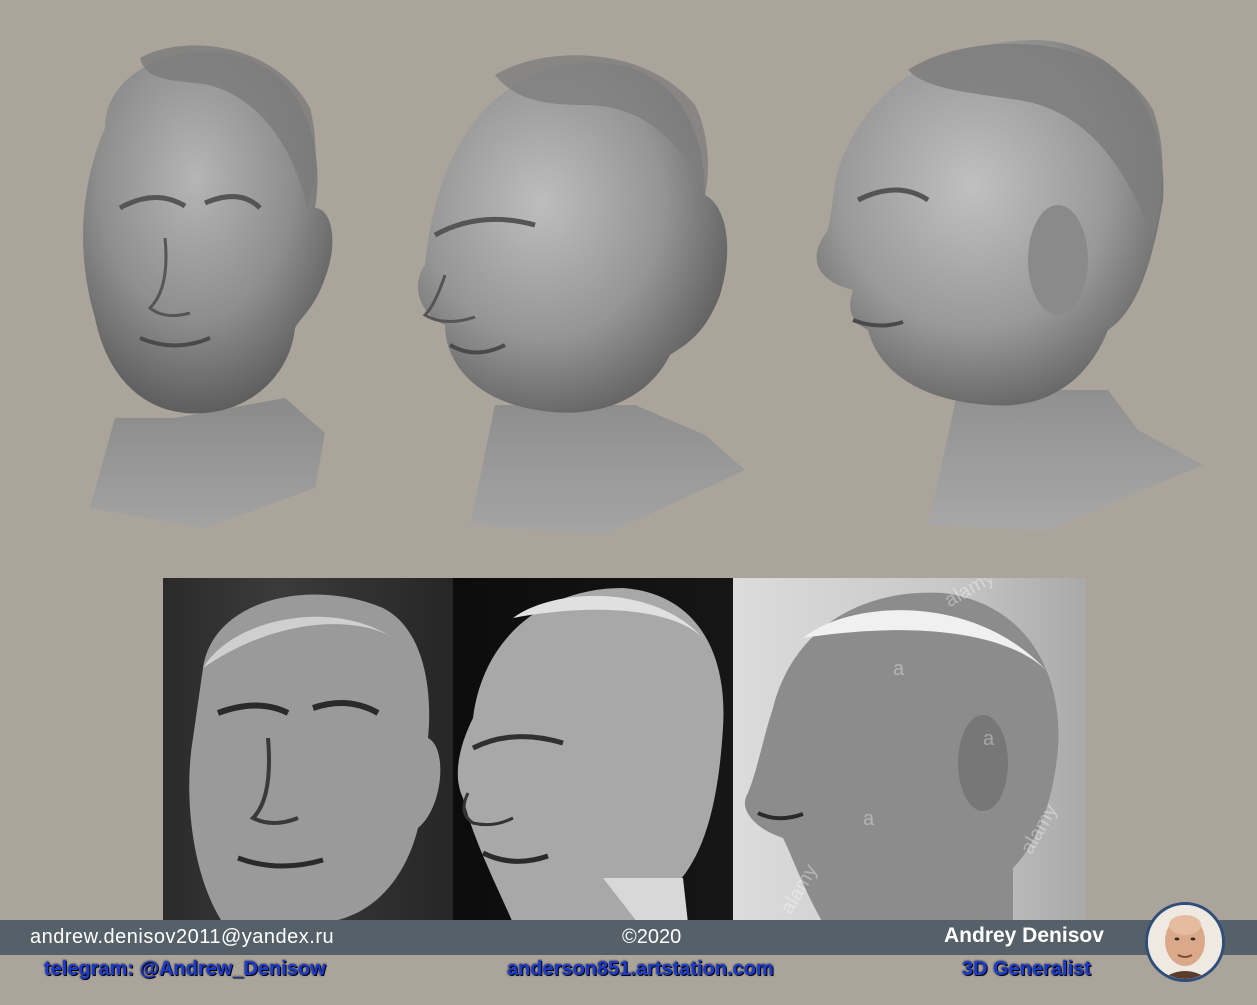 The height and width of the screenshot is (1005, 1257). Describe the element at coordinates (185, 969) in the screenshot. I see `telegram-handle: telegram: @Andrew_Denisow` at that location.